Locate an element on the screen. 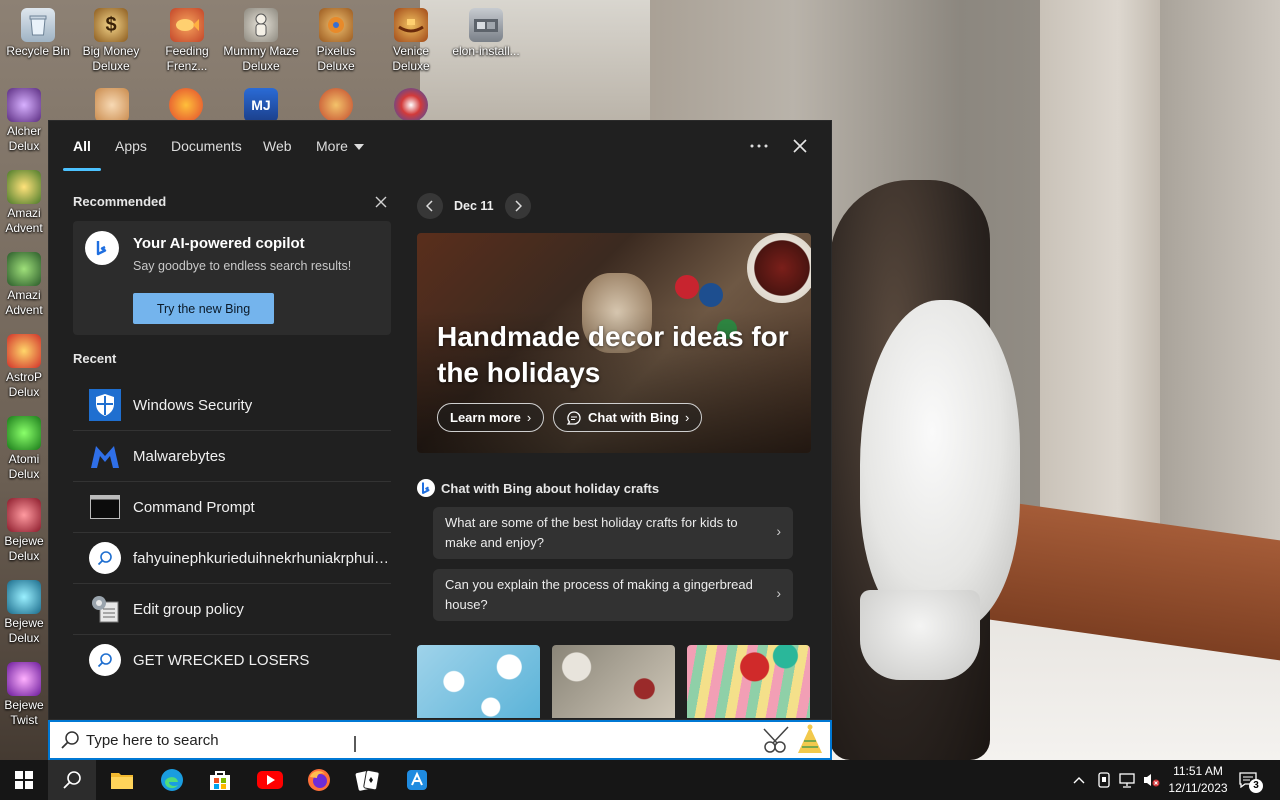 The height and width of the screenshot is (800, 1280). desktop-icon-ball is located at coordinates (411, 106).